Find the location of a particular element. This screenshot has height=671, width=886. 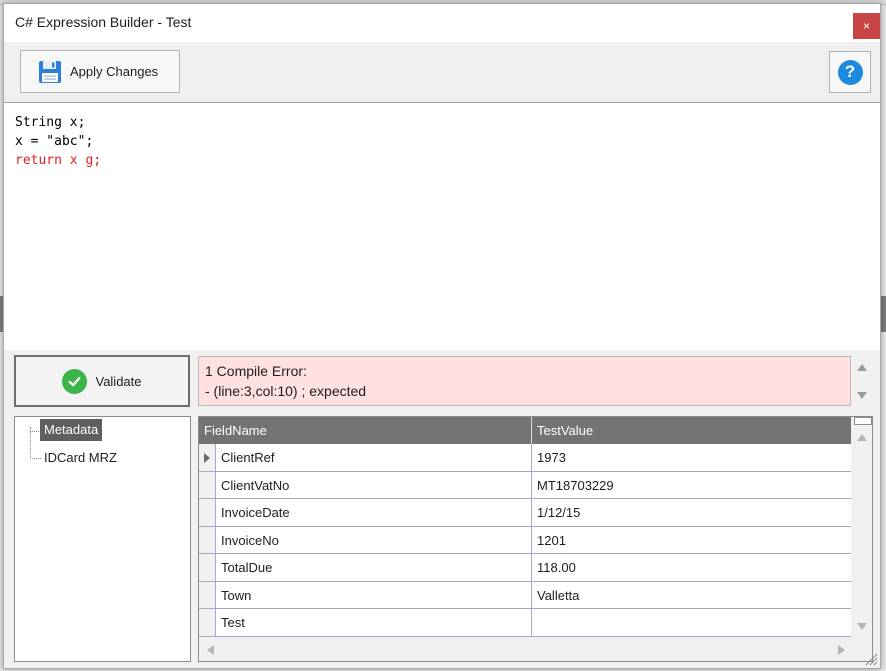

cell-testvalue: Valletta is located at coordinates (691, 595).